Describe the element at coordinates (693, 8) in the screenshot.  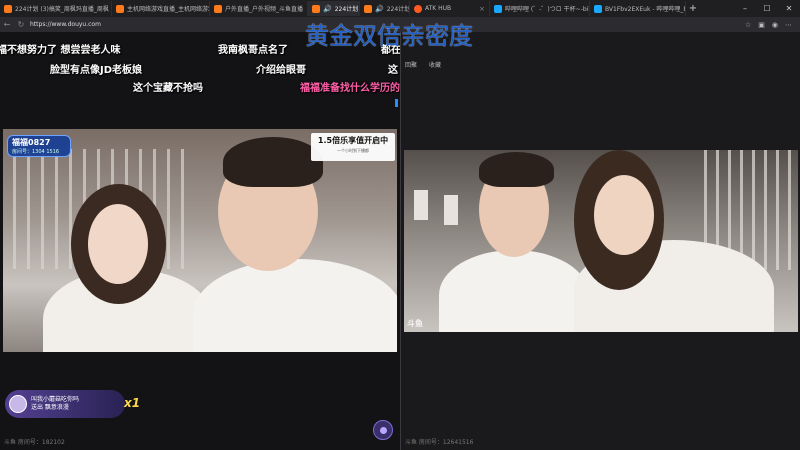
I see `new-tab-button: +` at that location.